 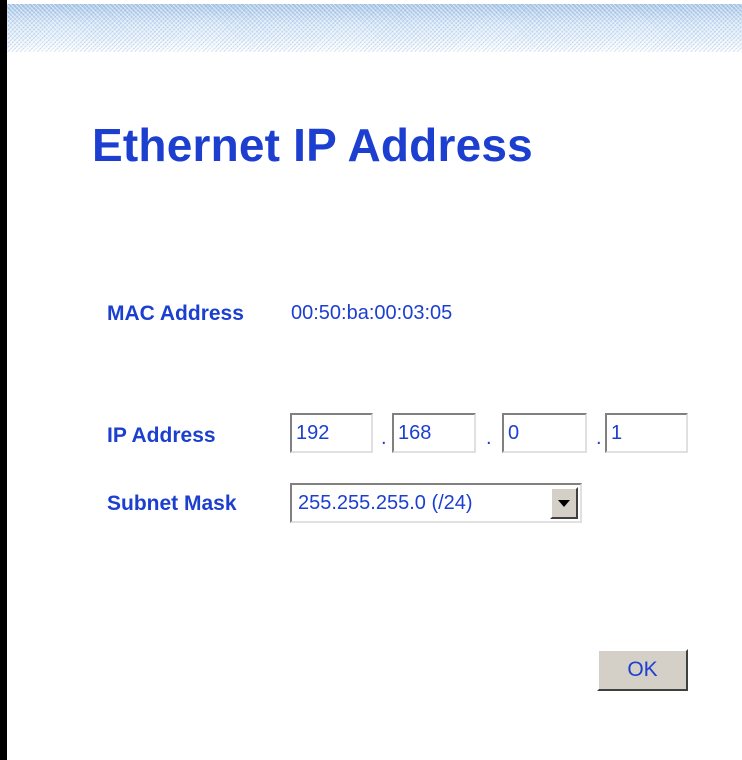 What do you see at coordinates (642, 670) in the screenshot?
I see `ok-button: OK` at bounding box center [642, 670].